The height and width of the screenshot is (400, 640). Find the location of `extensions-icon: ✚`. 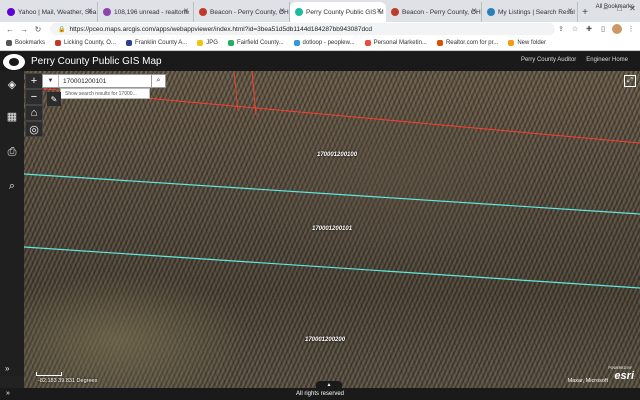

extensions-icon: ✚ is located at coordinates (589, 29).